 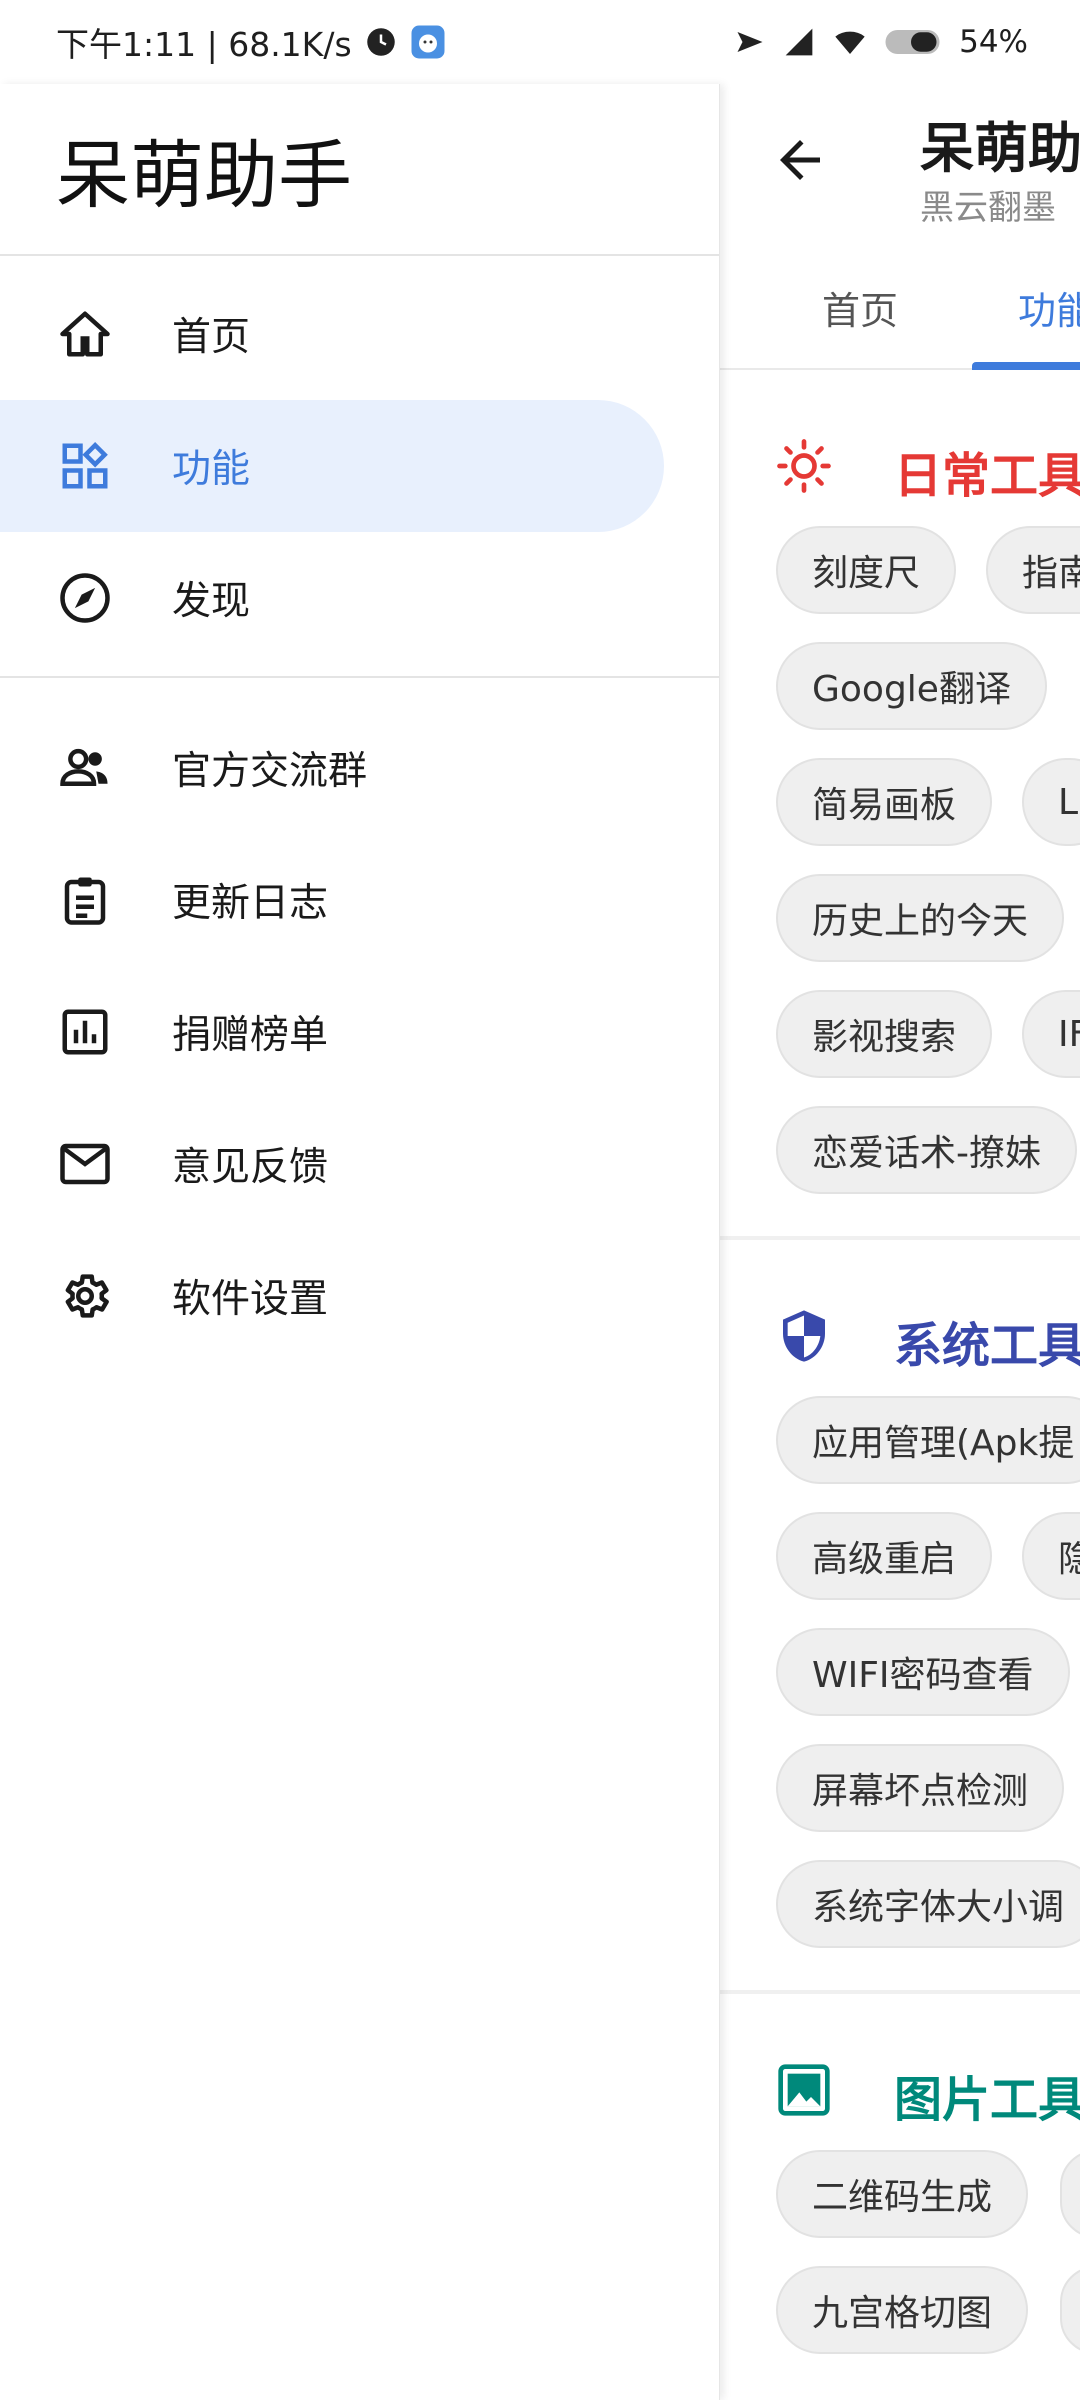 What do you see at coordinates (204, 175) in the screenshot?
I see `drawer-app-title: 呆萌助手` at bounding box center [204, 175].